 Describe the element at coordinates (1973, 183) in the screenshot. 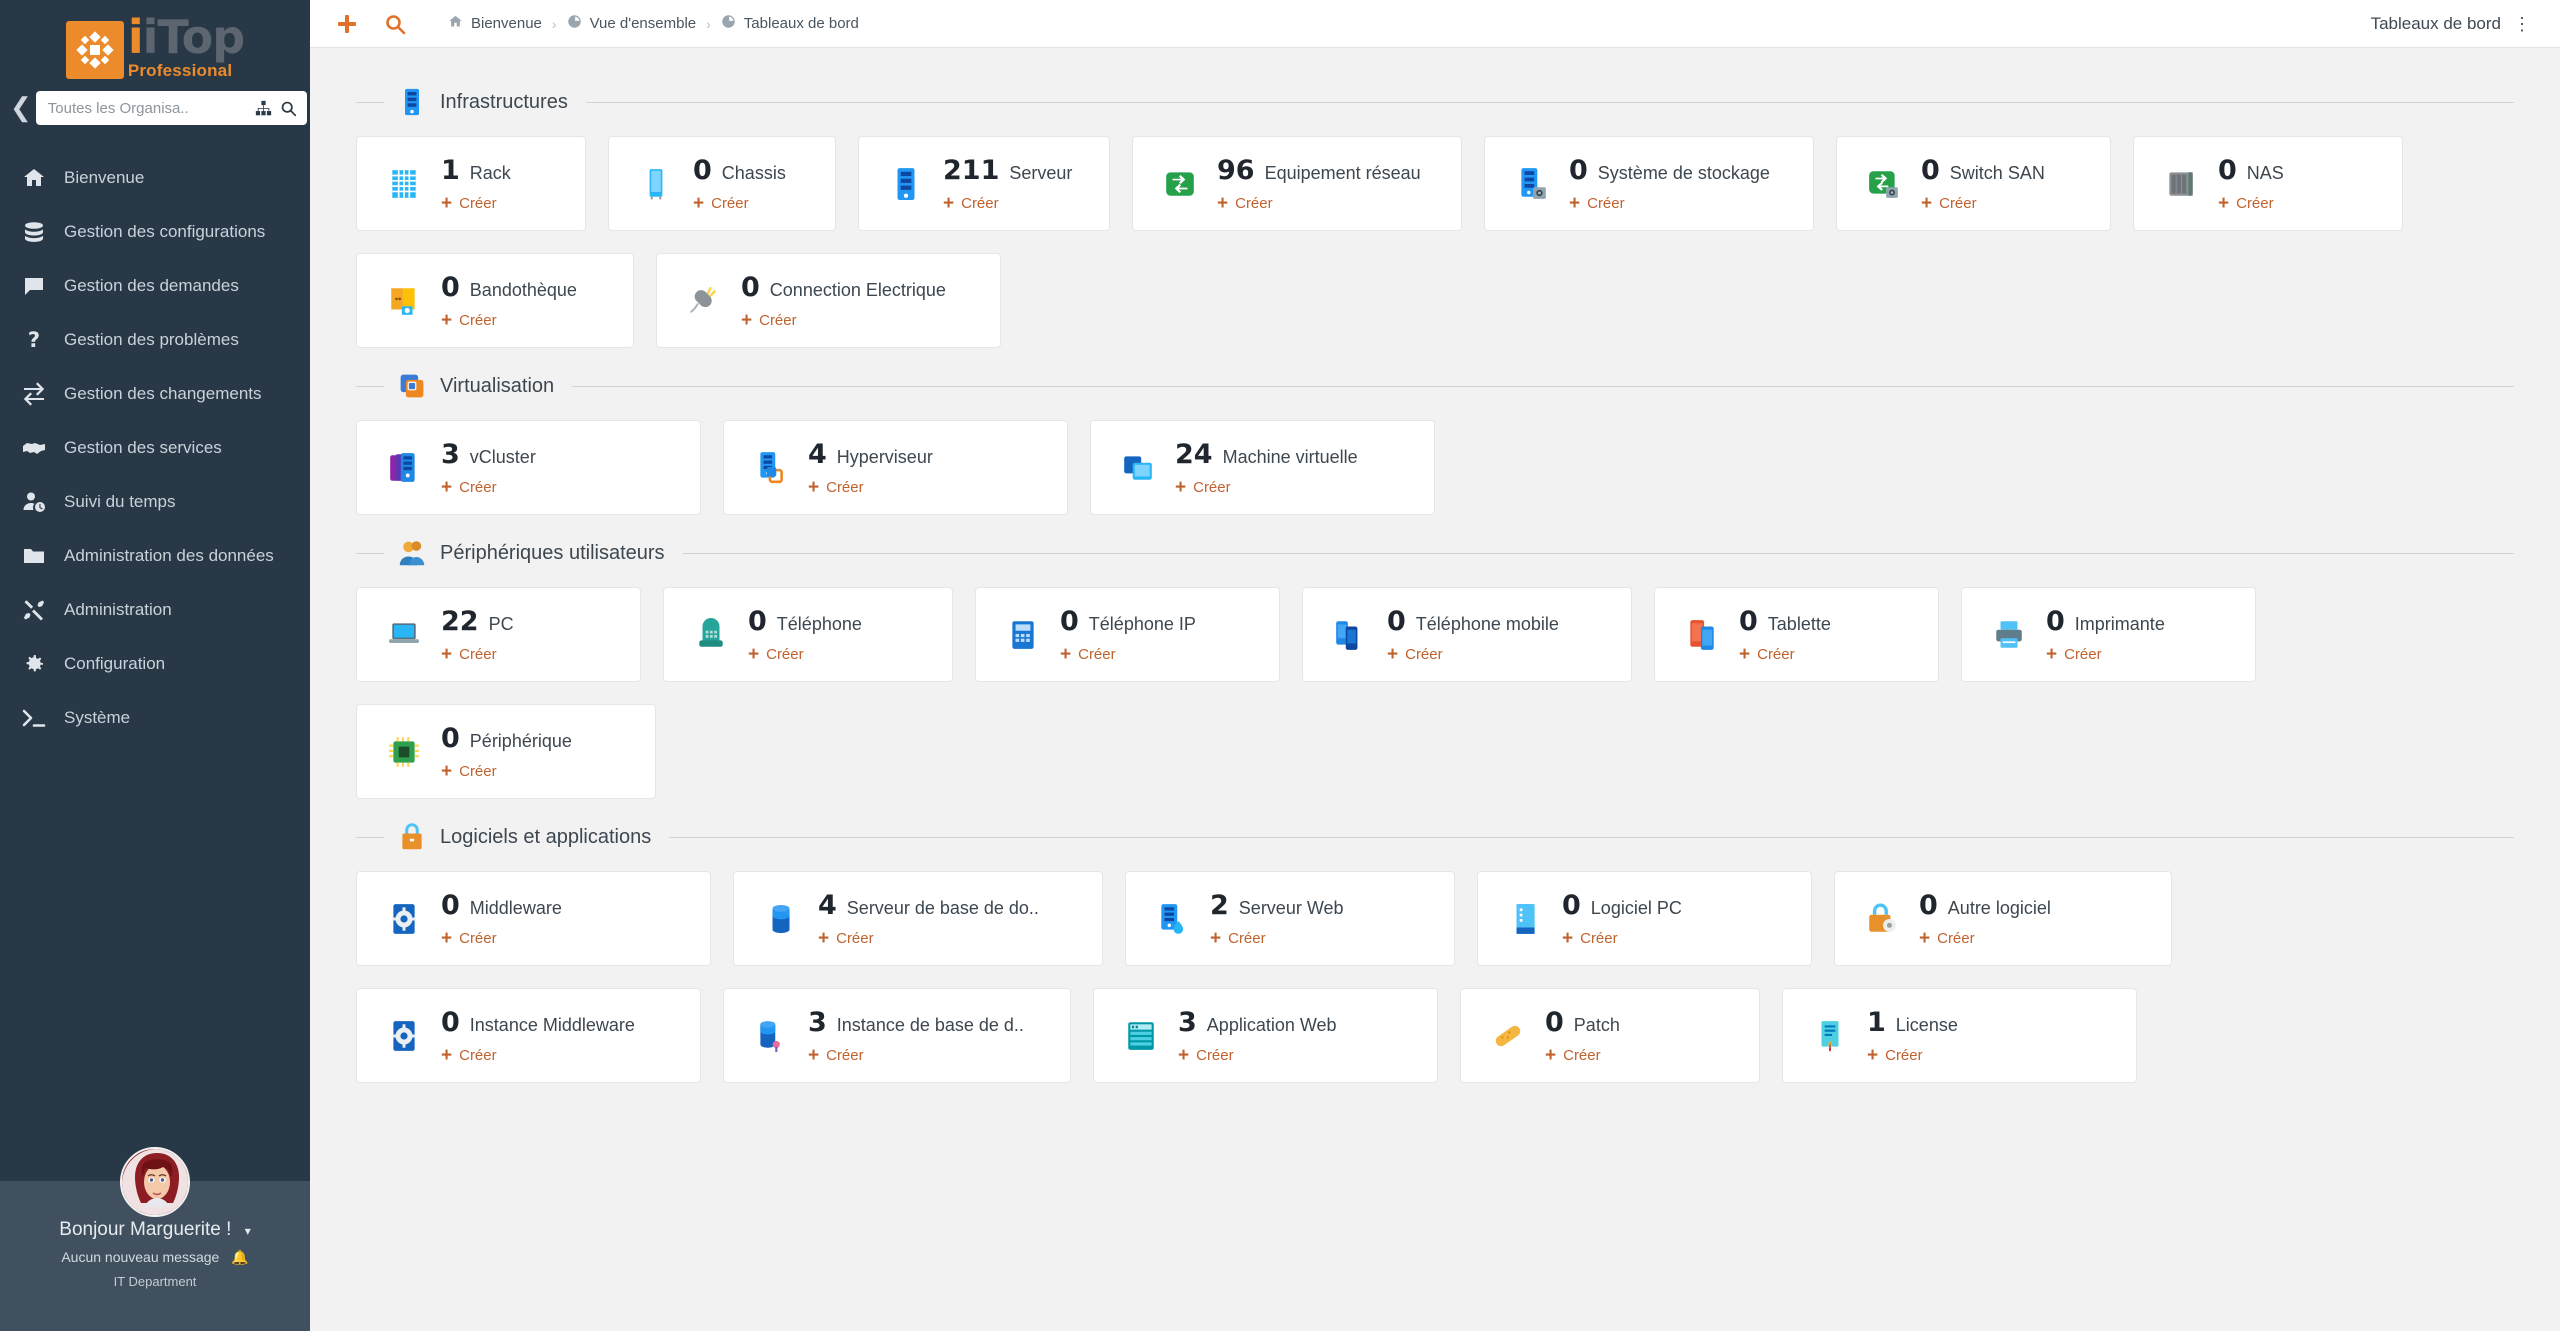

I see `metric-card: 0 Switch SAN + Créer` at that location.